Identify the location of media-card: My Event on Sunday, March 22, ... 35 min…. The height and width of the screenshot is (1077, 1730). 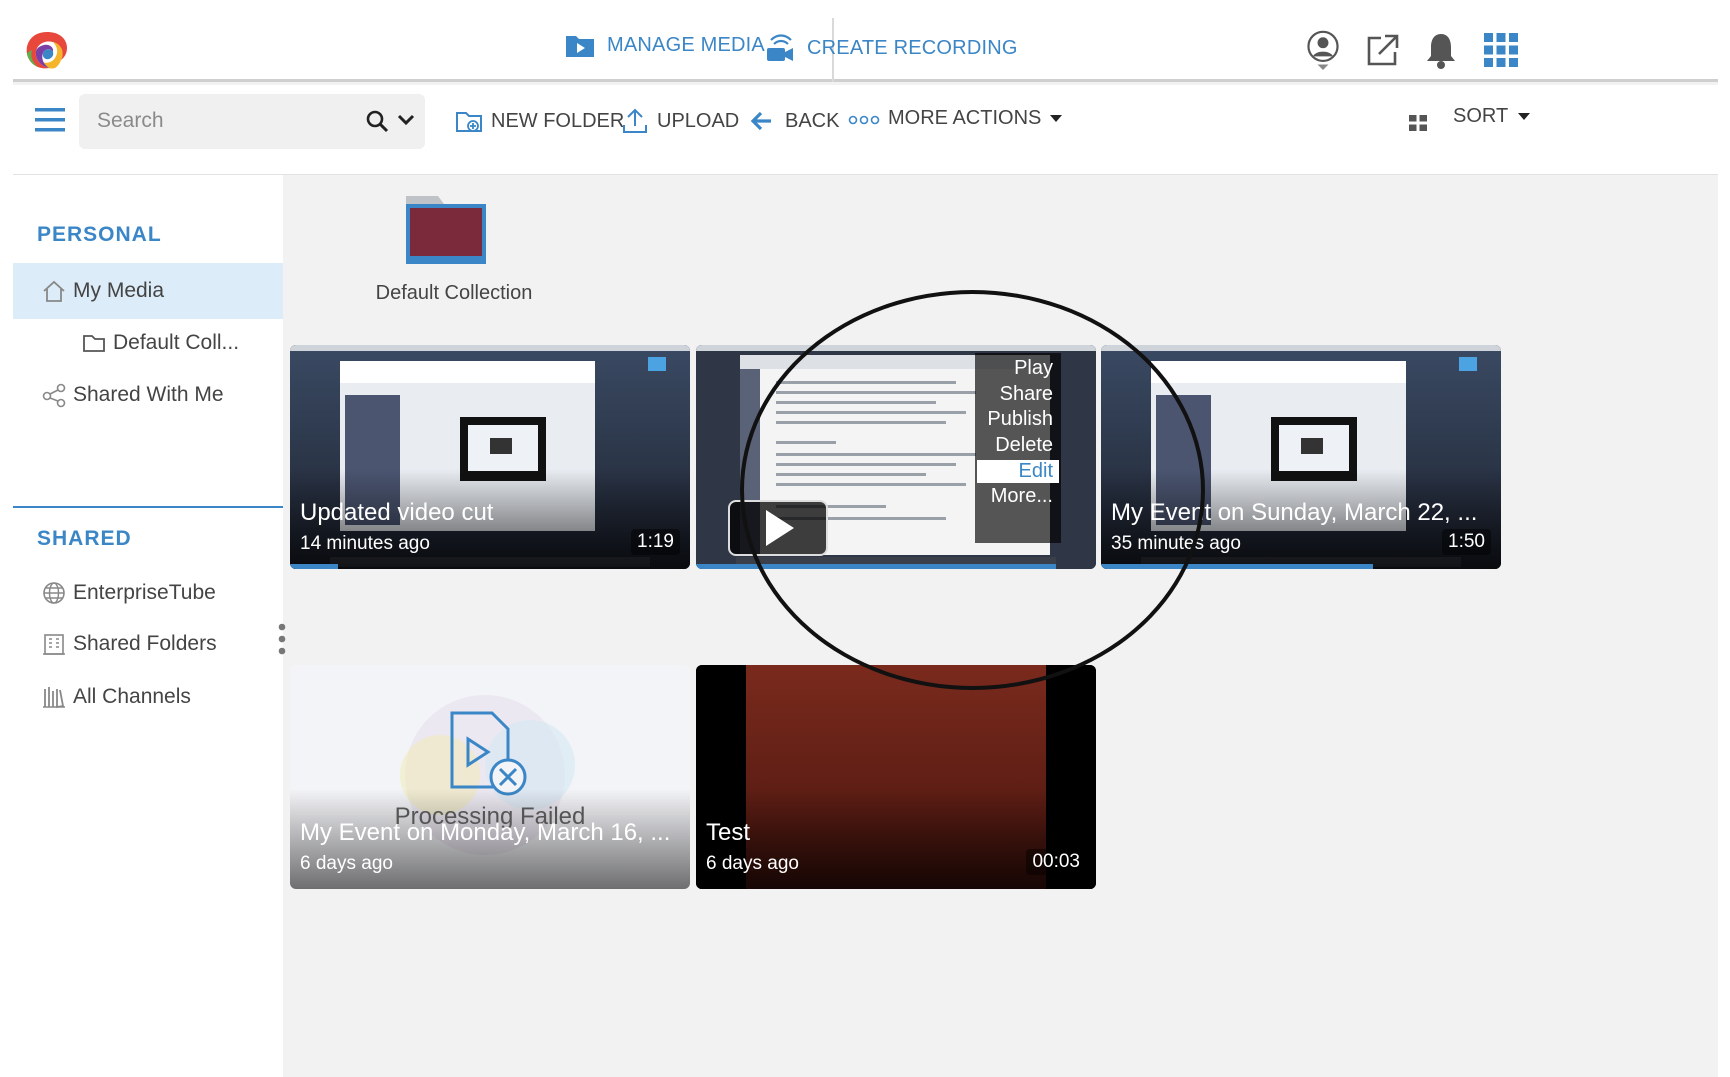
(1301, 457).